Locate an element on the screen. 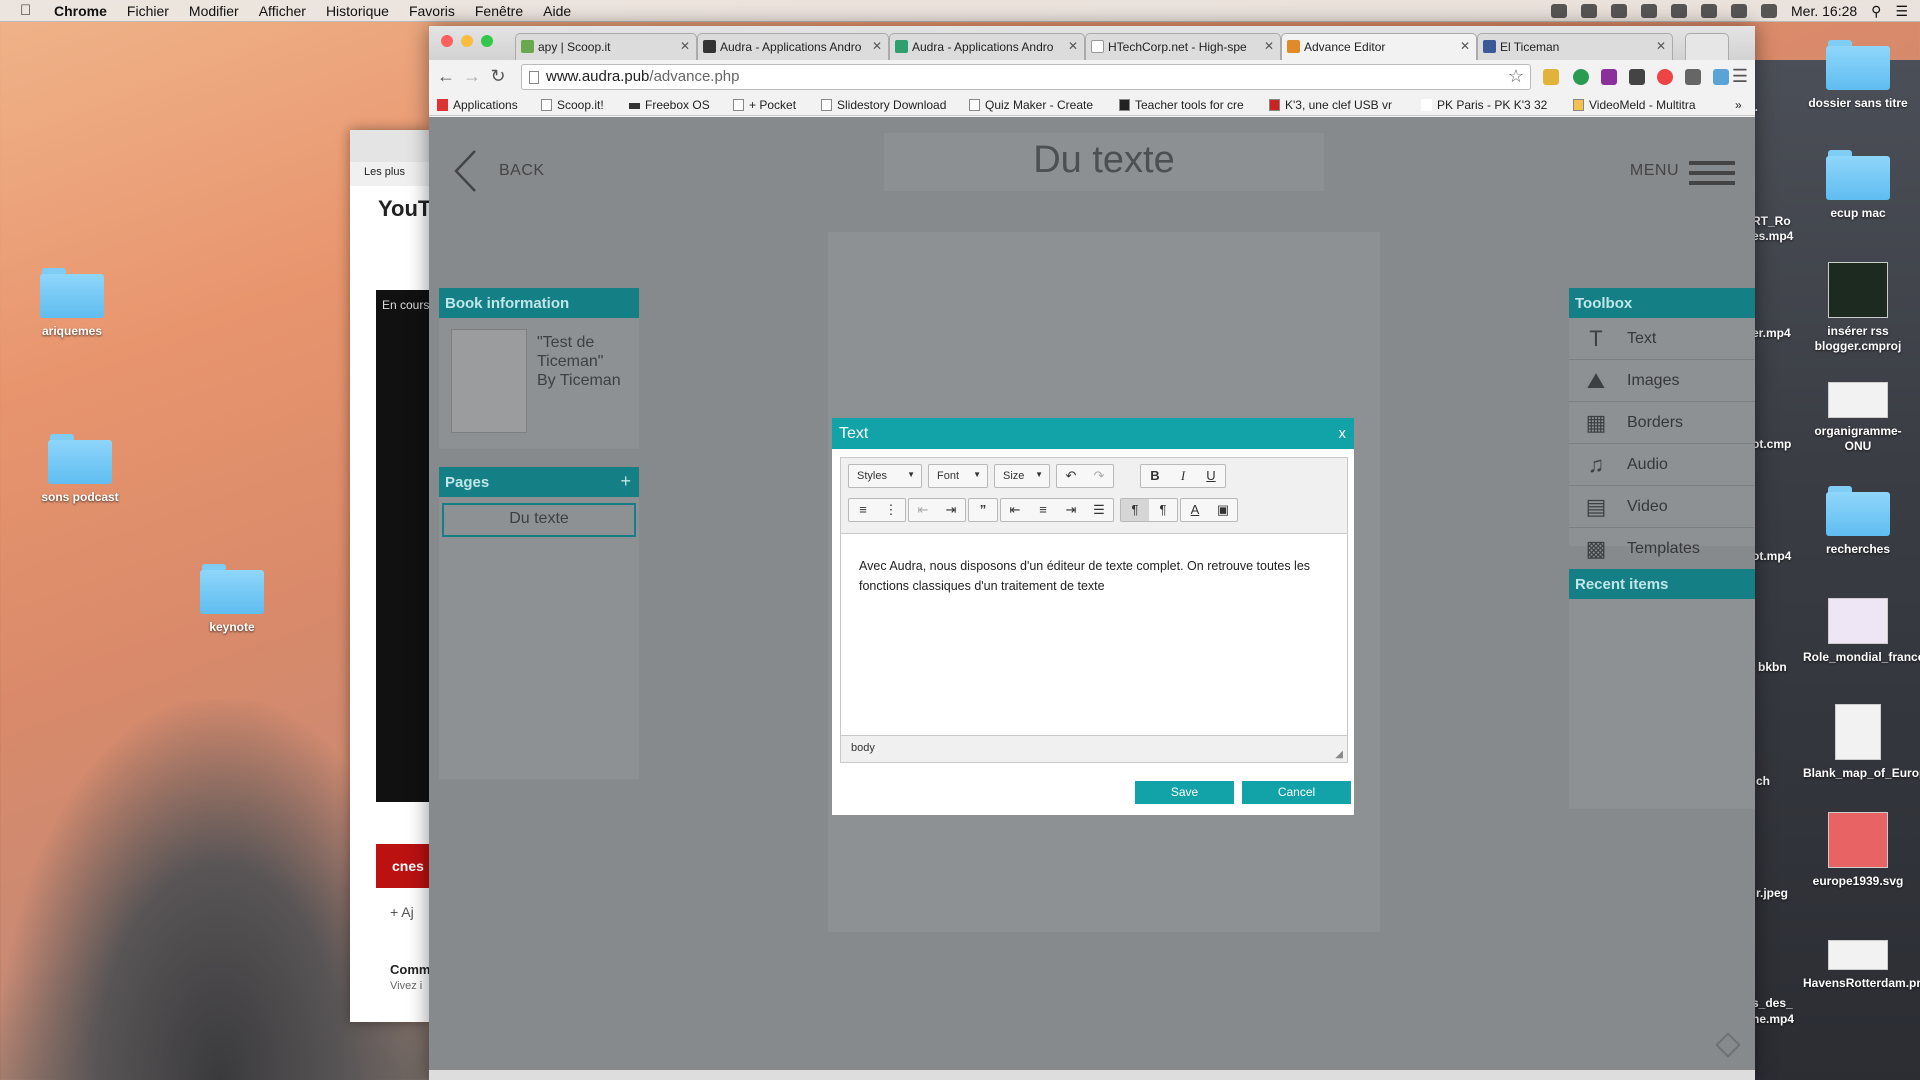 This screenshot has height=1080, width=1920. desktop-partial-label: r.jpeg is located at coordinates (1781, 893).